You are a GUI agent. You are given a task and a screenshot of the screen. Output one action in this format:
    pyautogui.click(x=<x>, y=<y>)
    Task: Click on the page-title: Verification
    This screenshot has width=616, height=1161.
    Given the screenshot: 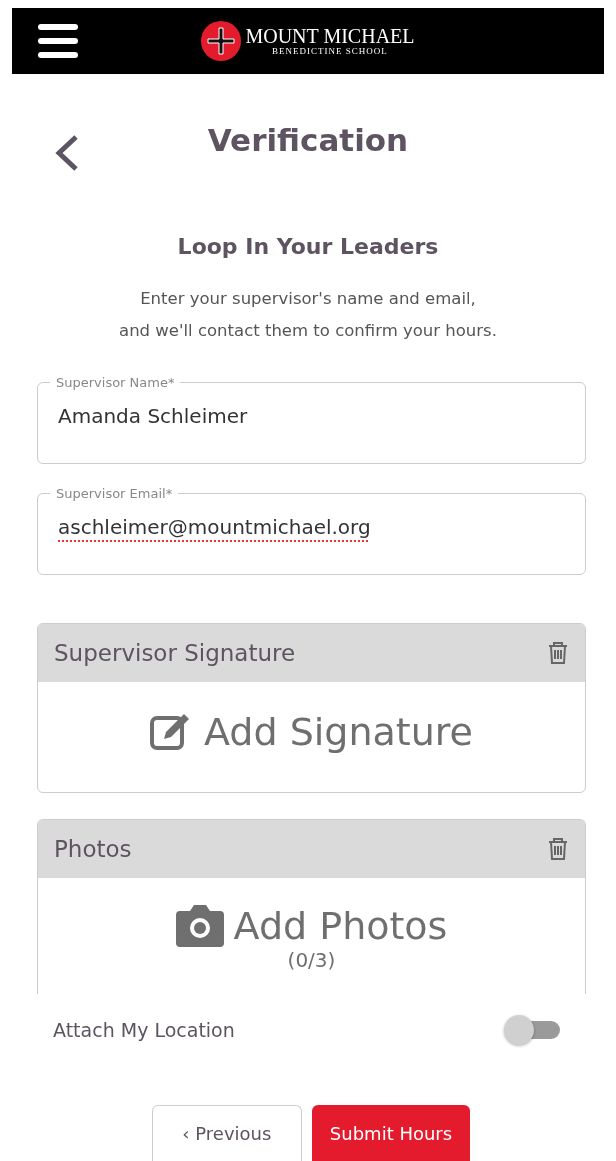 What is the action you would take?
    pyautogui.click(x=308, y=140)
    